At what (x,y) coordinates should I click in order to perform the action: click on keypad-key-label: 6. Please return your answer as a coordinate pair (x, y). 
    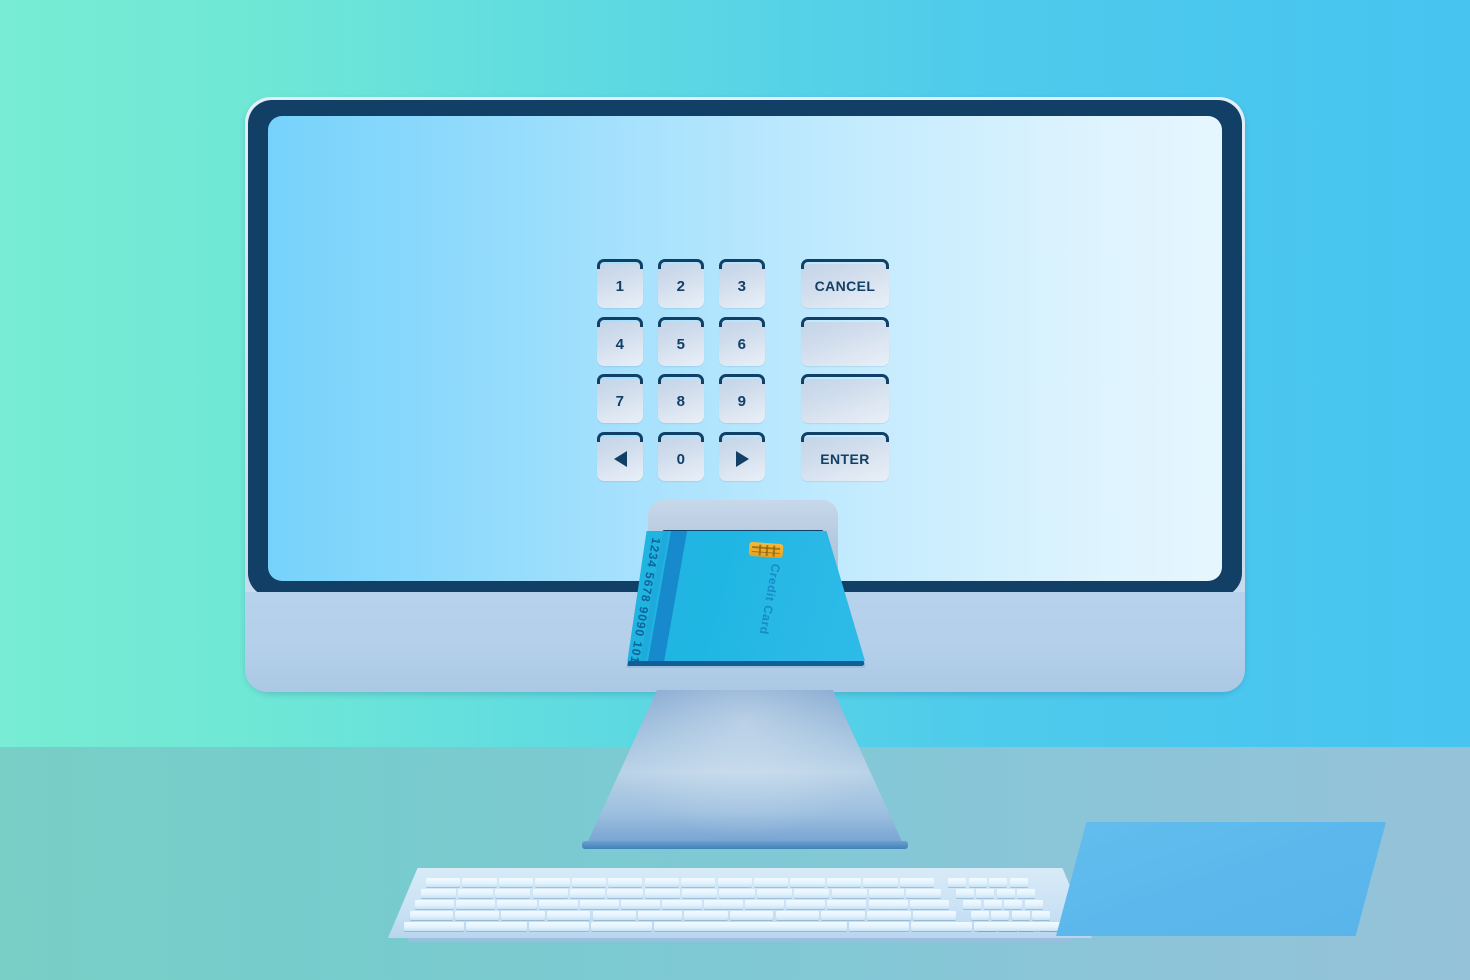
    Looking at the image, I should click on (742, 344).